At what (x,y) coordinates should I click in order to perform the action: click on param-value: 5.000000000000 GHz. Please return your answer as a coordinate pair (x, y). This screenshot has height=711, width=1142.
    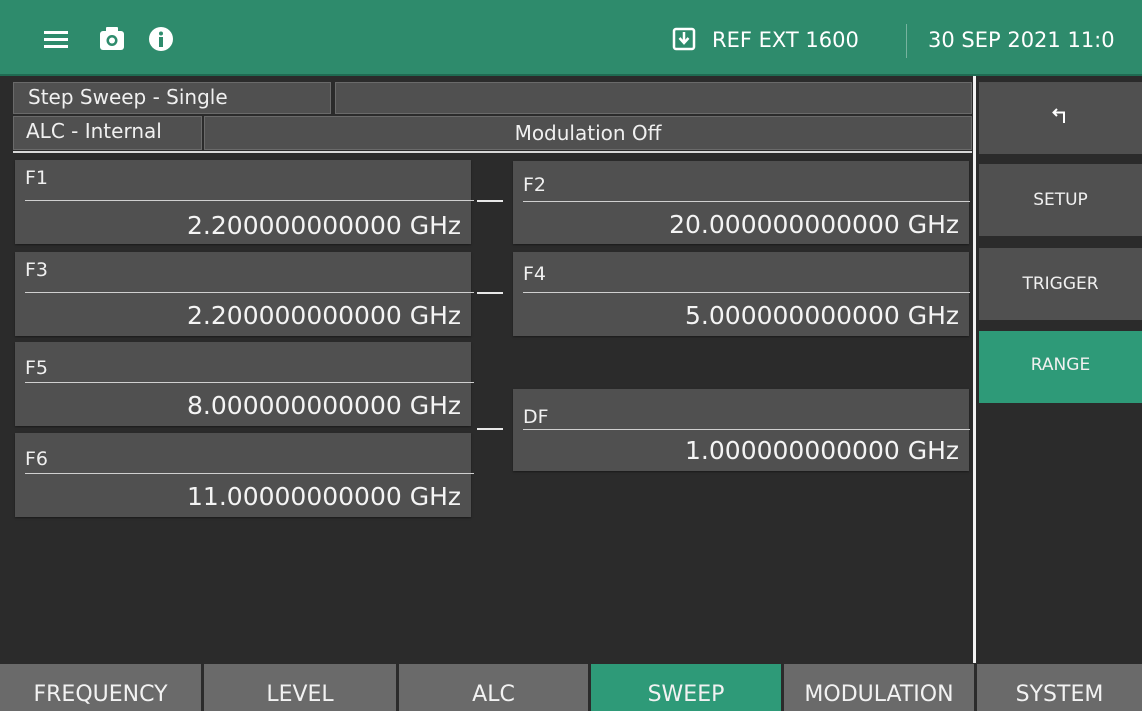
    Looking at the image, I should click on (822, 315).